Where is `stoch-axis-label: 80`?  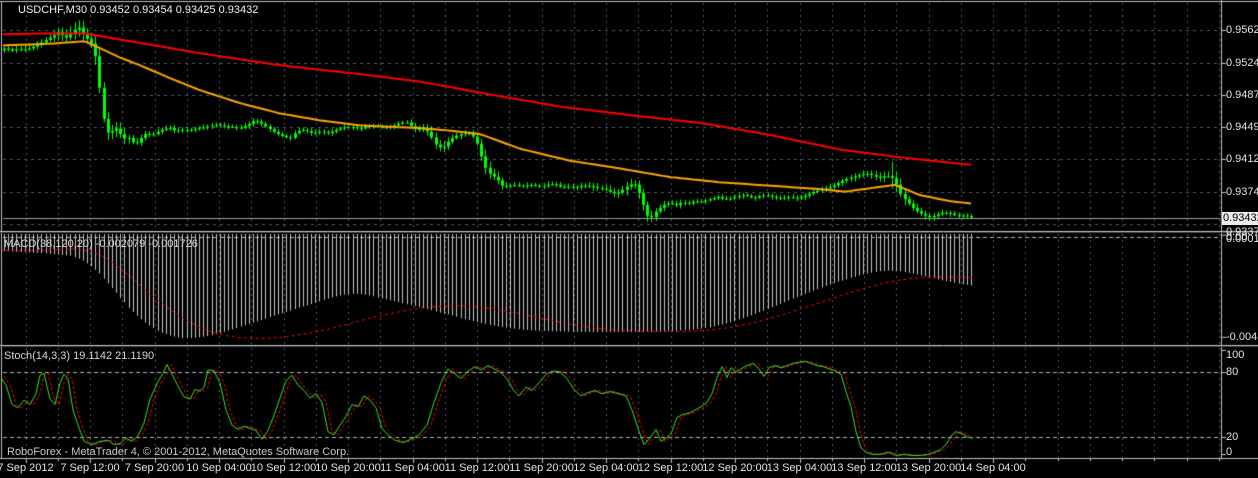
stoch-axis-label: 80 is located at coordinates (1232, 372).